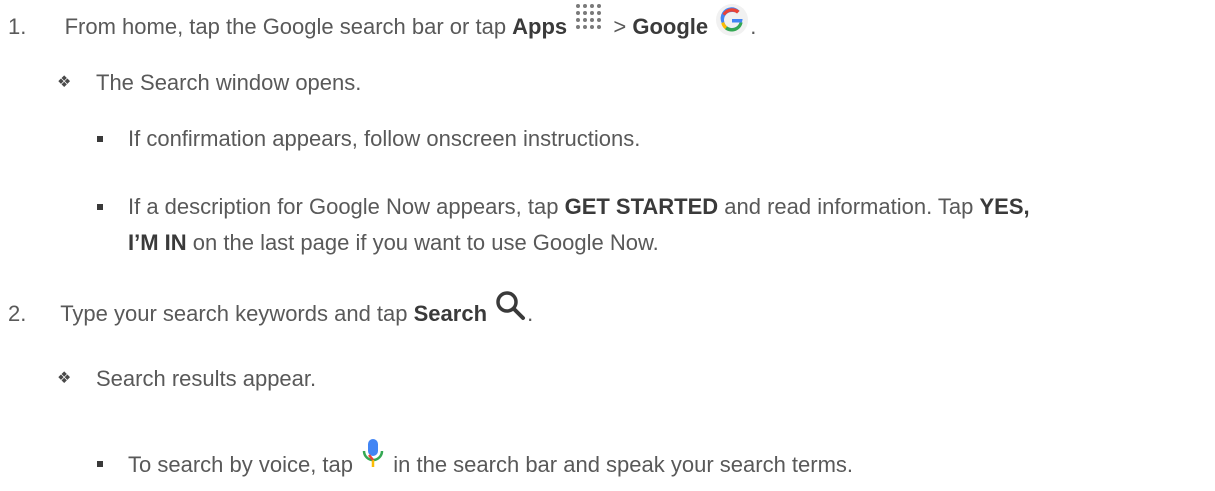 The image size is (1215, 491). What do you see at coordinates (229, 82) in the screenshot?
I see `step-1-result: The Search window opens.` at bounding box center [229, 82].